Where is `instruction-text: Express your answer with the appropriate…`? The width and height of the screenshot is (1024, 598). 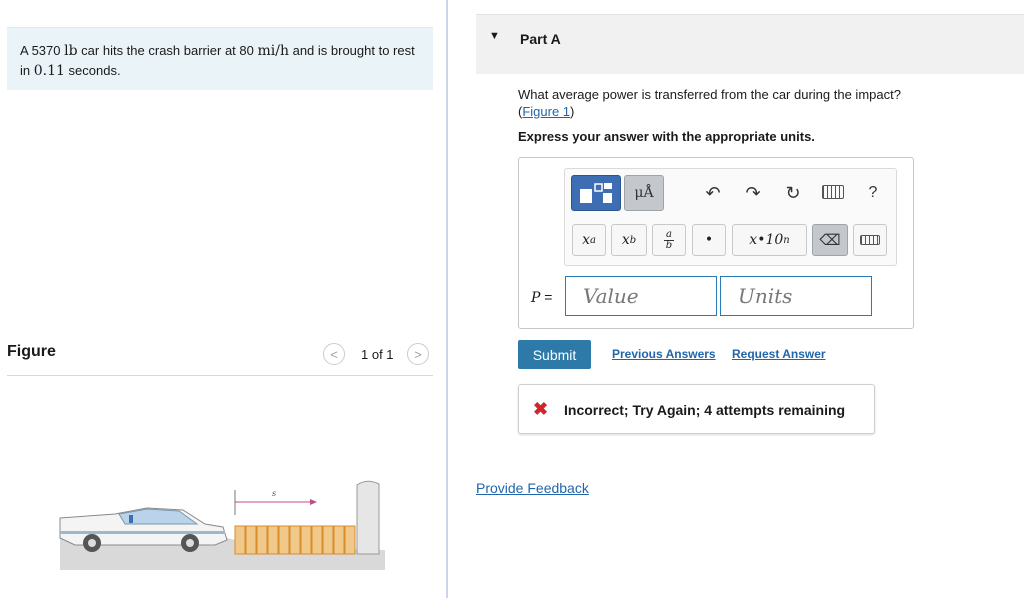 instruction-text: Express your answer with the appropriate… is located at coordinates (666, 136).